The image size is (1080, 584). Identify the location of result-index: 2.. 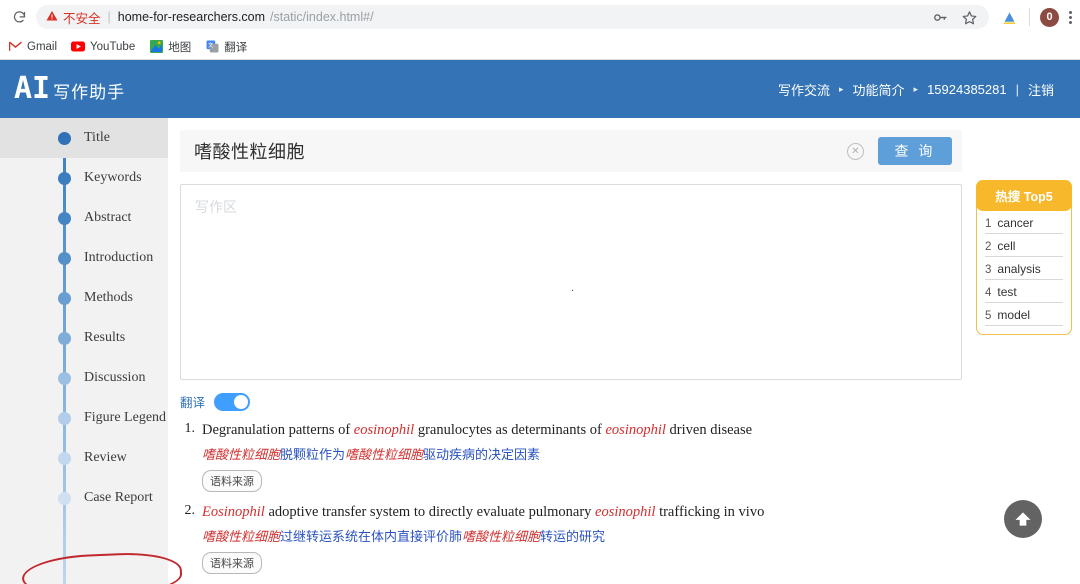
(190, 511).